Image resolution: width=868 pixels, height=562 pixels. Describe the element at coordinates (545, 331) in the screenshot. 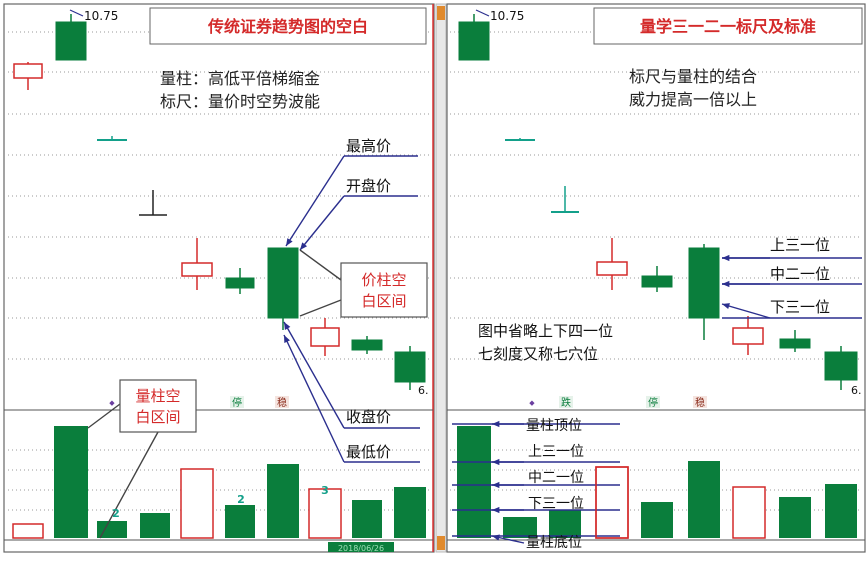

I see `right-note-1: 图中省略上下四一位` at that location.